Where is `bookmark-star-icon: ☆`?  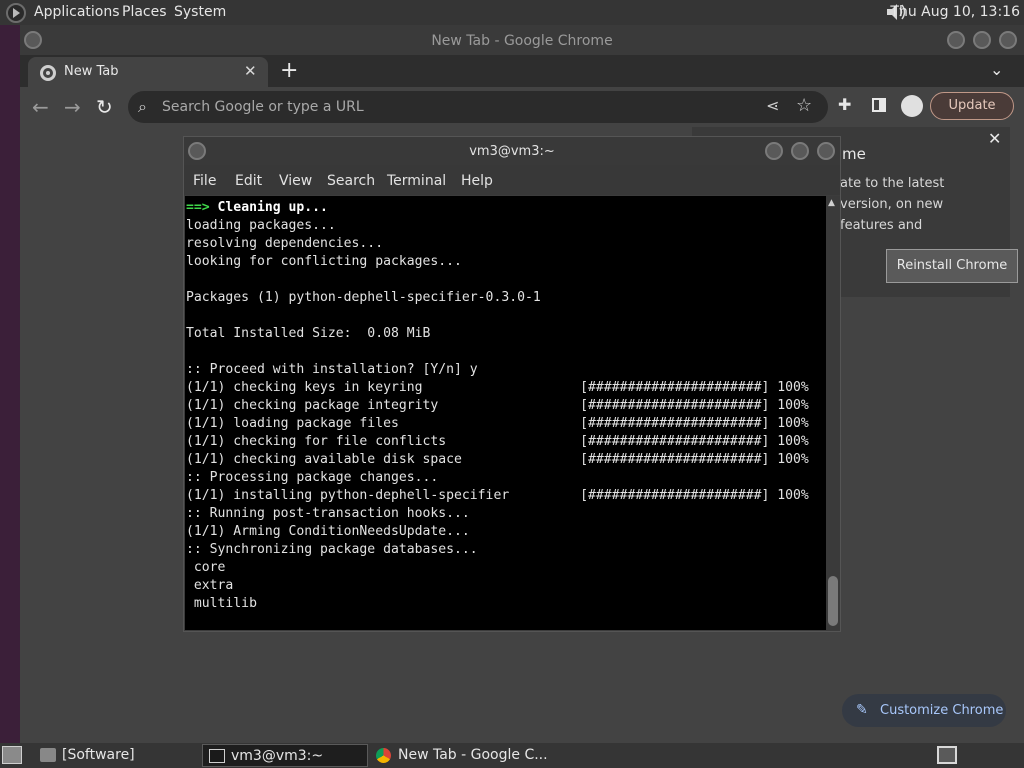 bookmark-star-icon: ☆ is located at coordinates (804, 105).